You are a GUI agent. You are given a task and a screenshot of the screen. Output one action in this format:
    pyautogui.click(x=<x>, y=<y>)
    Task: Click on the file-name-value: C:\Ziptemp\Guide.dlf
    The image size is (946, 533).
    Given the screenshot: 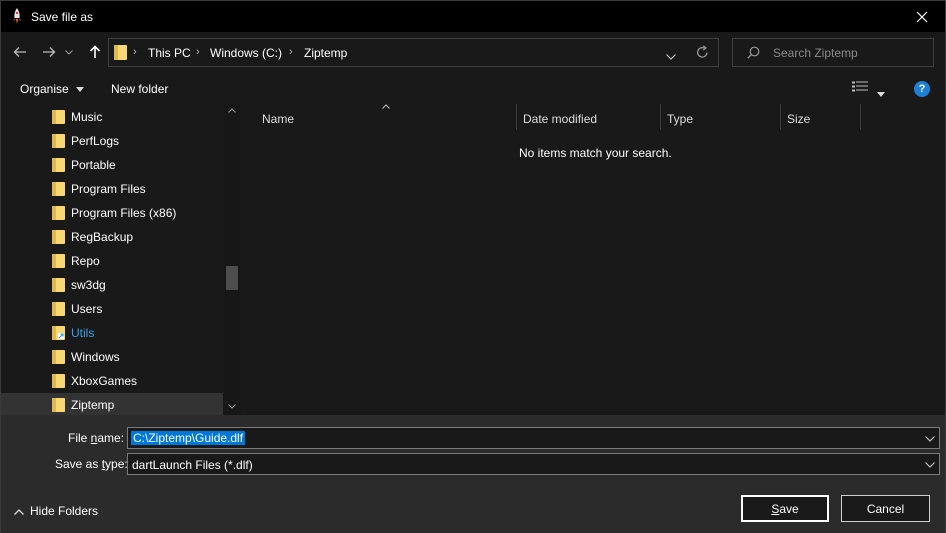 What is the action you would take?
    pyautogui.click(x=188, y=438)
    